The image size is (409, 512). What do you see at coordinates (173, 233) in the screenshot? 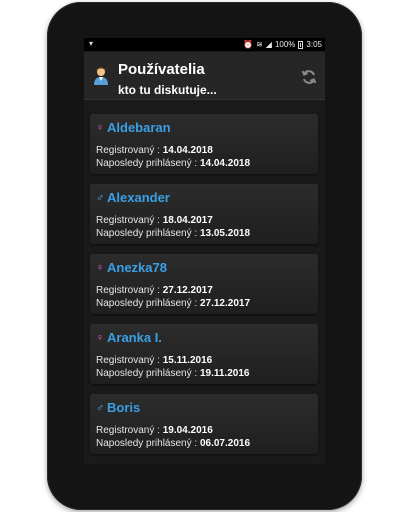
I see `last-login-line: Naposledy prihlásený : 13.05.2018` at bounding box center [173, 233].